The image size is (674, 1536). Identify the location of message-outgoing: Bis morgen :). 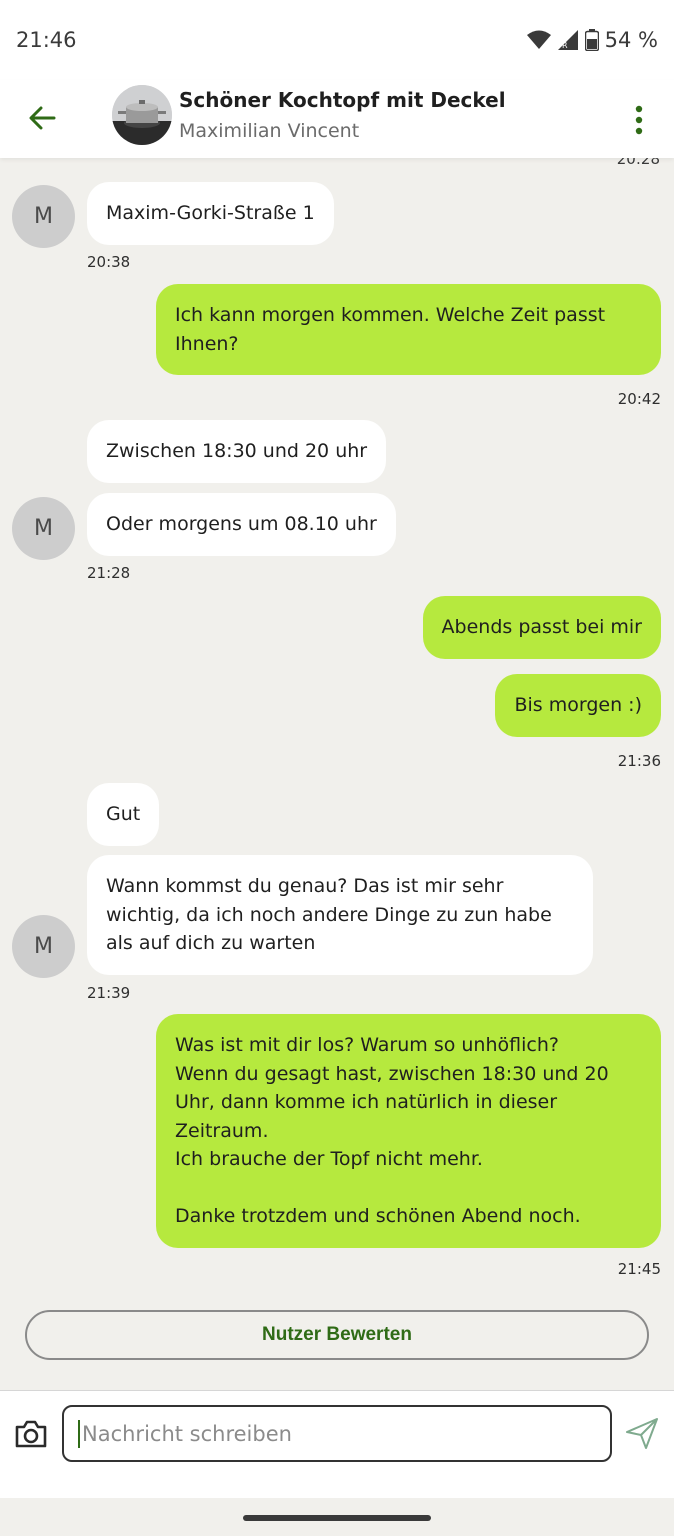
(578, 705).